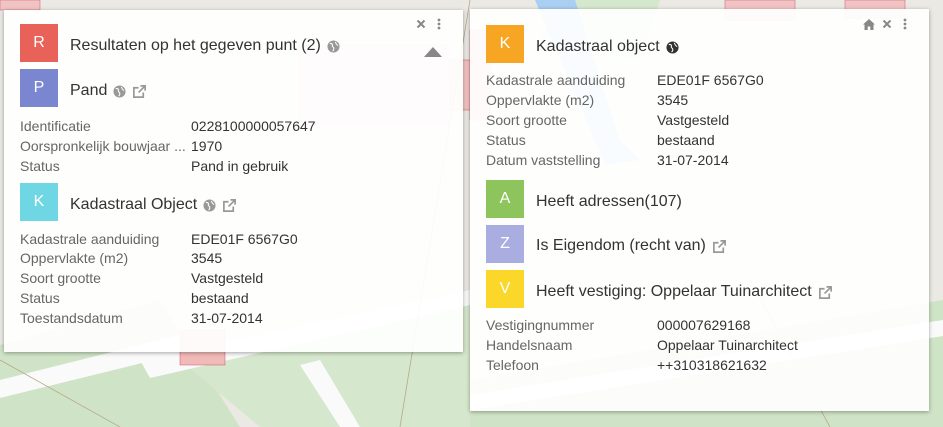  I want to click on vestiging-value-2: ++310318621632, so click(712, 365).